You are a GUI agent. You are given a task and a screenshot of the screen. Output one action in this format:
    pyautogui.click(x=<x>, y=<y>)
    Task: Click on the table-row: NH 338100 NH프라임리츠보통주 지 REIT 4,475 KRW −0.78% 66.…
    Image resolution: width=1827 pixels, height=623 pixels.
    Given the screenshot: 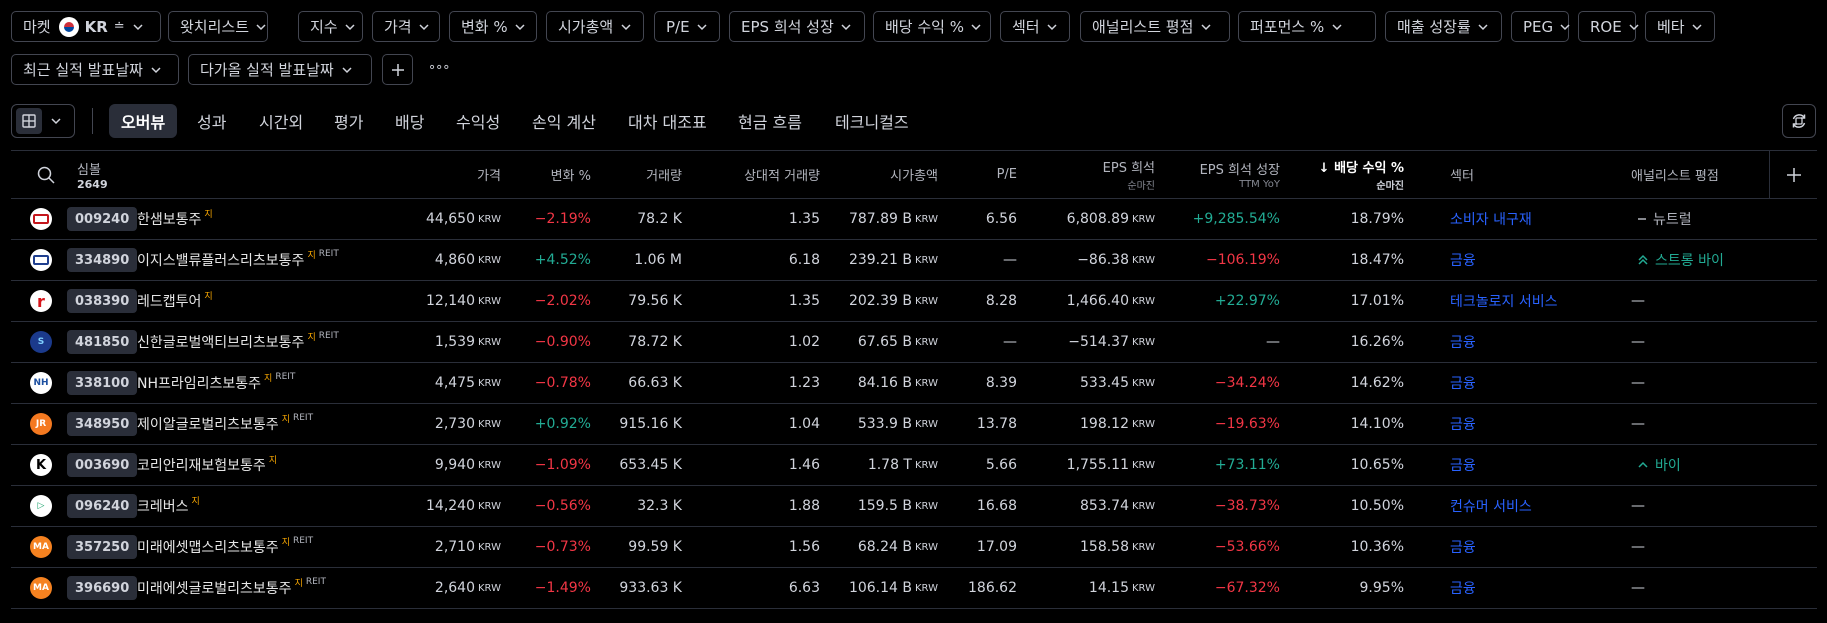 What is the action you would take?
    pyautogui.click(x=914, y=383)
    